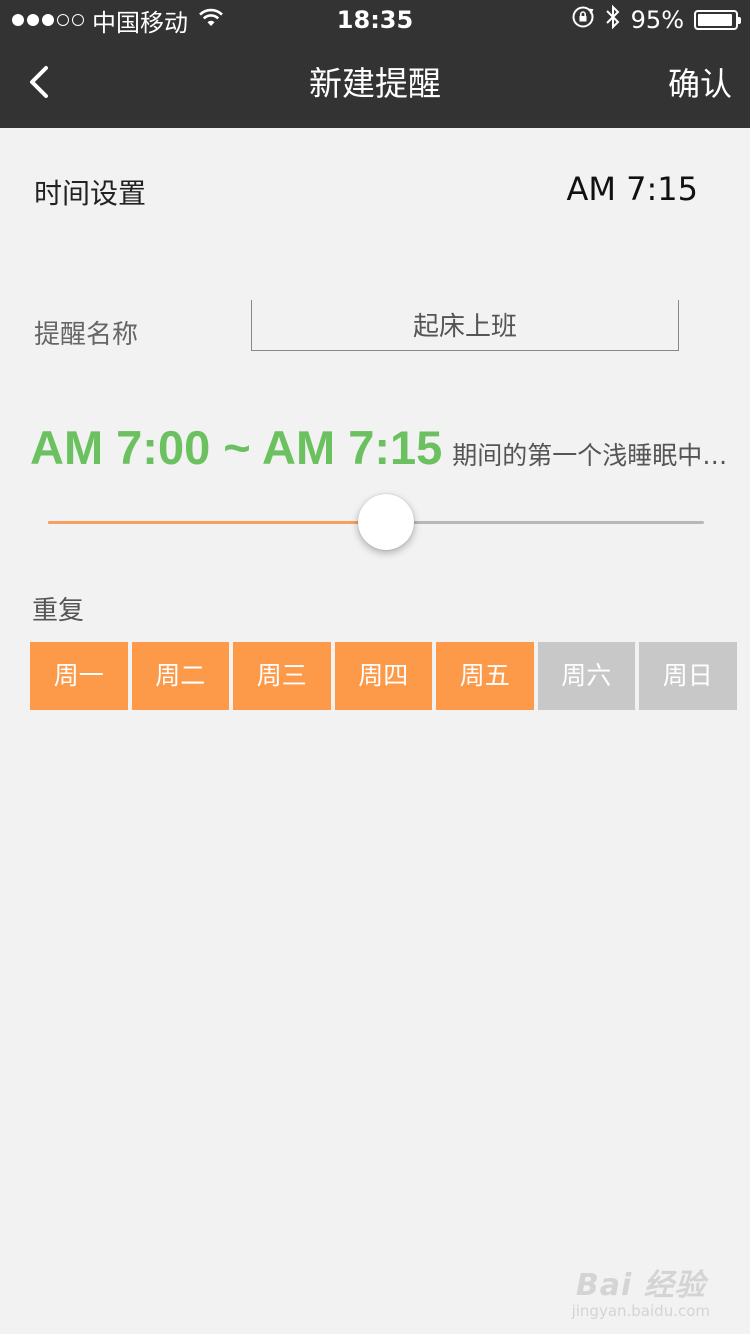 This screenshot has height=1334, width=750. Describe the element at coordinates (217, 522) in the screenshot. I see `slider-fill` at that location.